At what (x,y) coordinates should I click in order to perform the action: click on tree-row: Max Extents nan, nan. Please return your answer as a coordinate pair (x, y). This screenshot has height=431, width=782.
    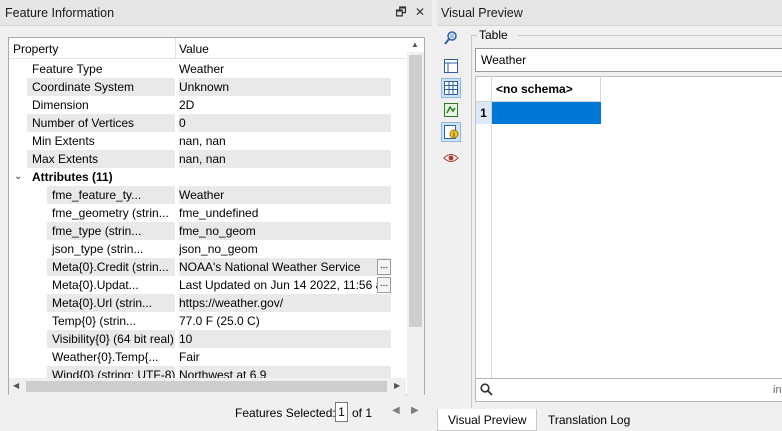
    Looking at the image, I should click on (207, 159).